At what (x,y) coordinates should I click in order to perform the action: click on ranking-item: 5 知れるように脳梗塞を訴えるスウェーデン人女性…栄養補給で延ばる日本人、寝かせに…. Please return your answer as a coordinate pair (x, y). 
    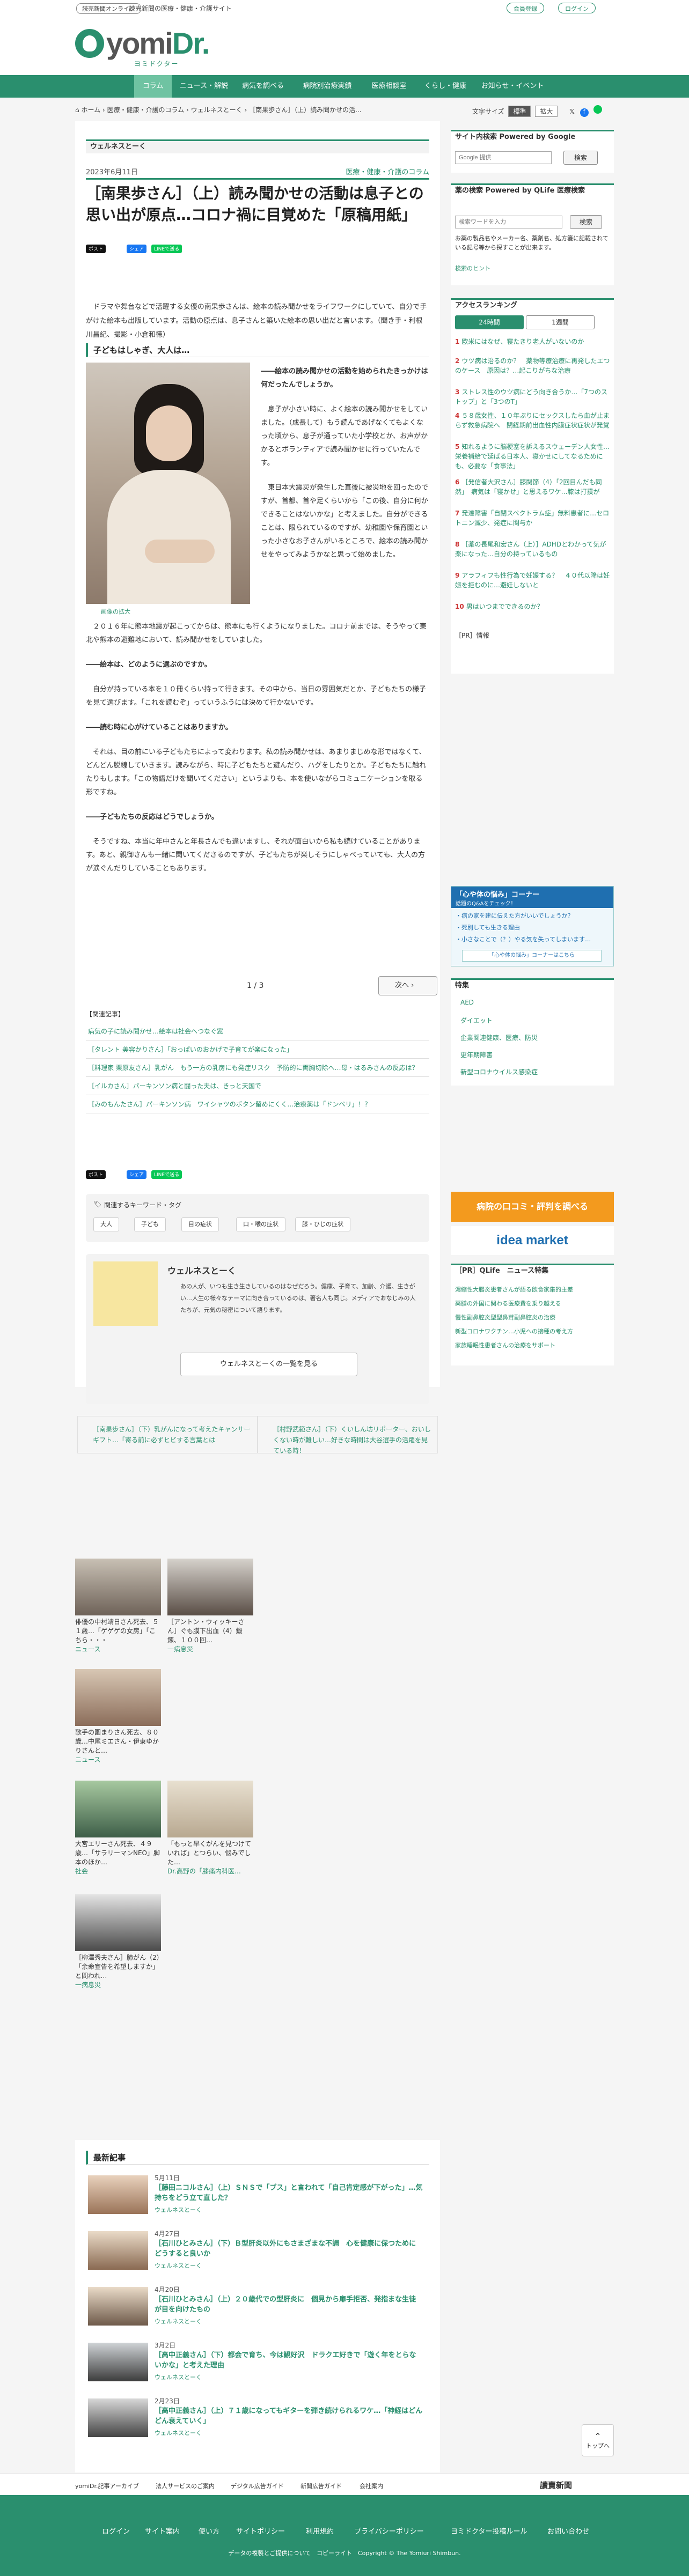
    Looking at the image, I should click on (533, 456).